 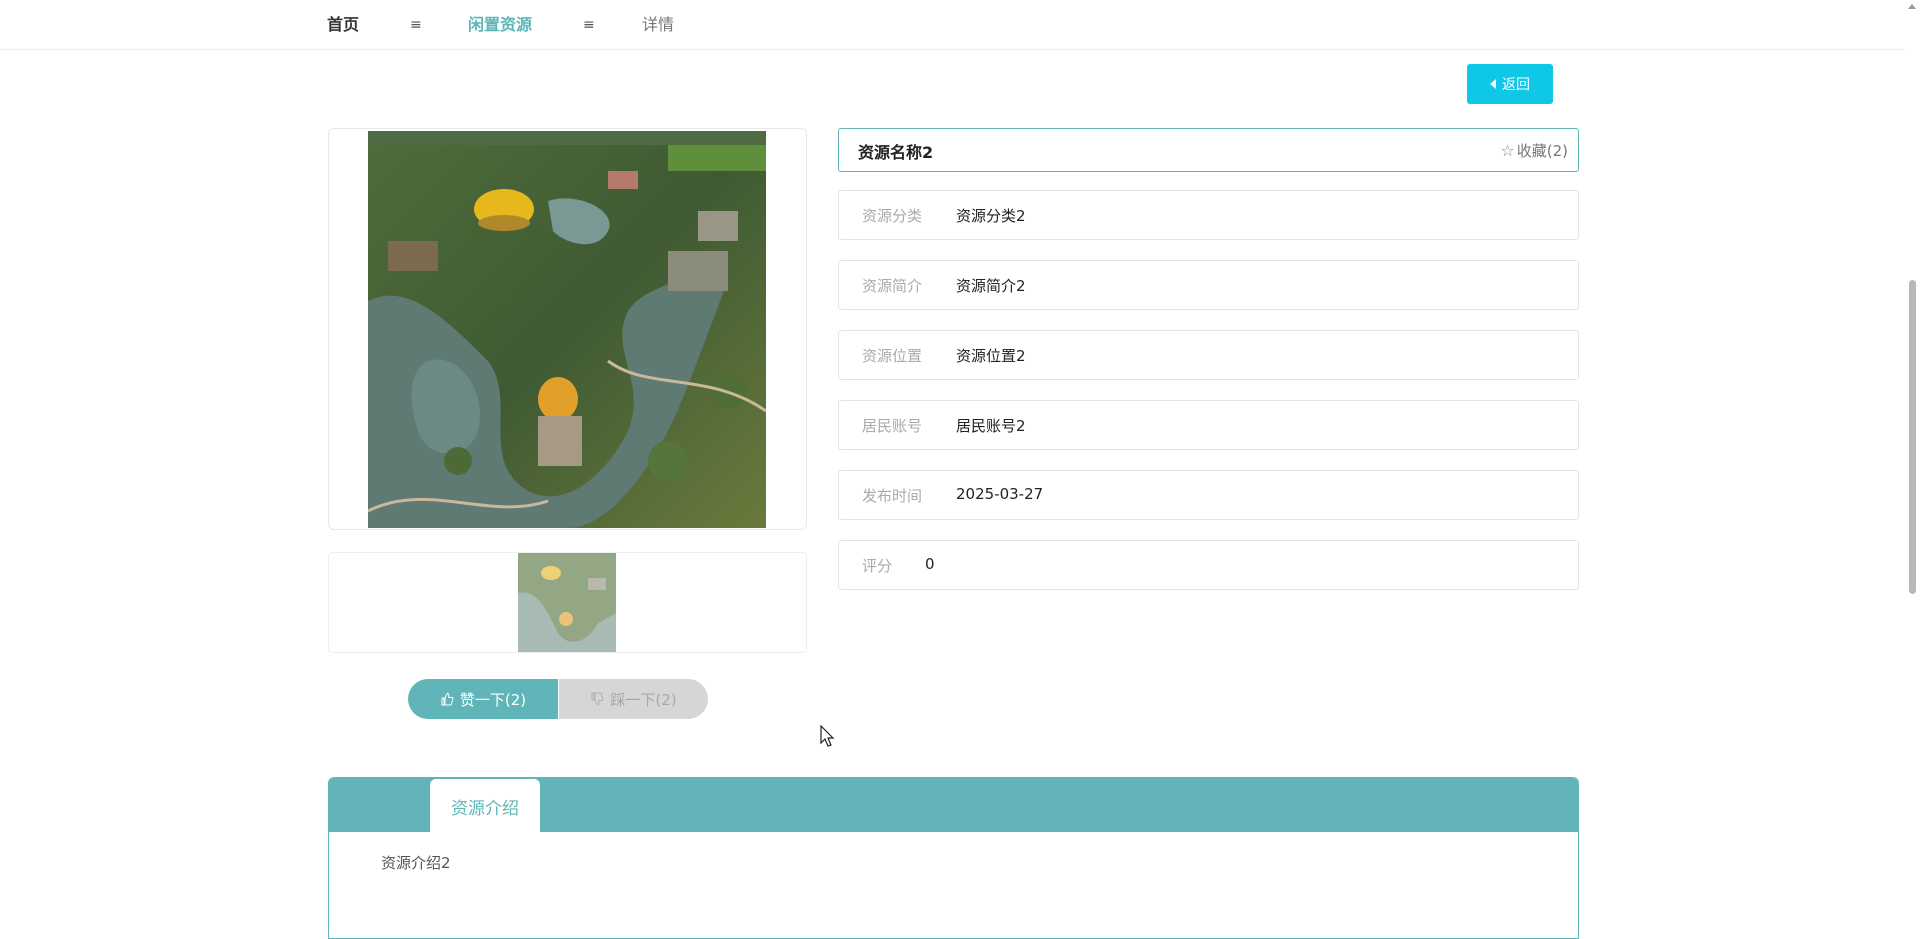 I want to click on field-row-account: 居民账号 居民账号2, so click(x=1208, y=425).